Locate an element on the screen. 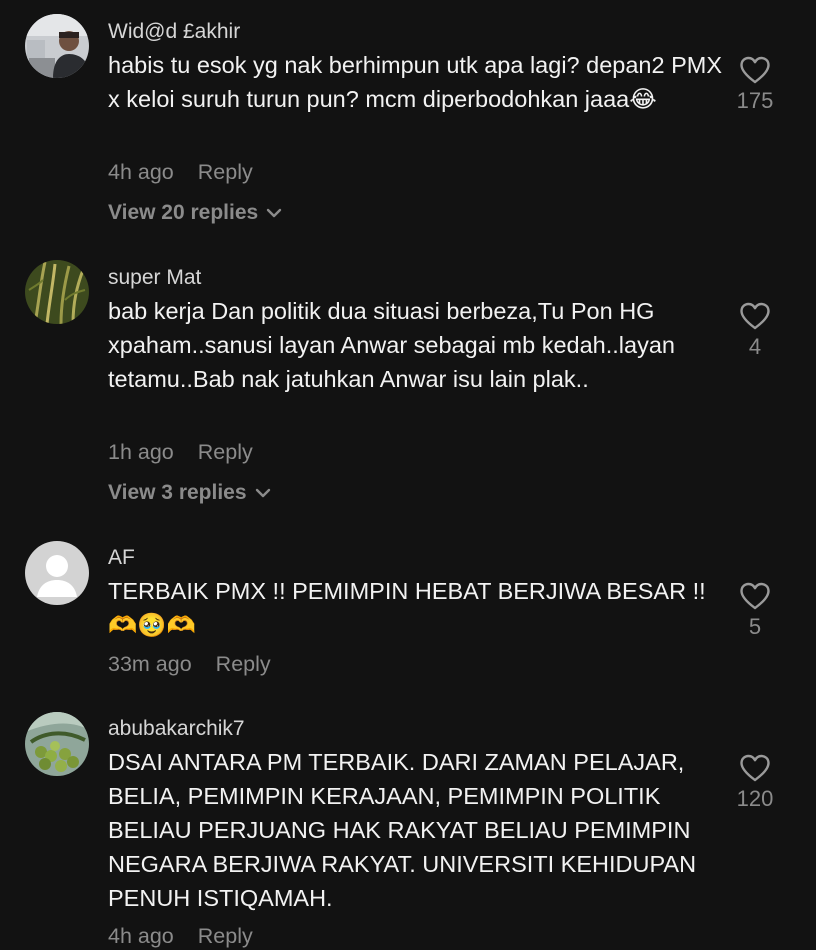 Image resolution: width=816 pixels, height=950 pixels. rice-plant-avatar-icon is located at coordinates (57, 292).